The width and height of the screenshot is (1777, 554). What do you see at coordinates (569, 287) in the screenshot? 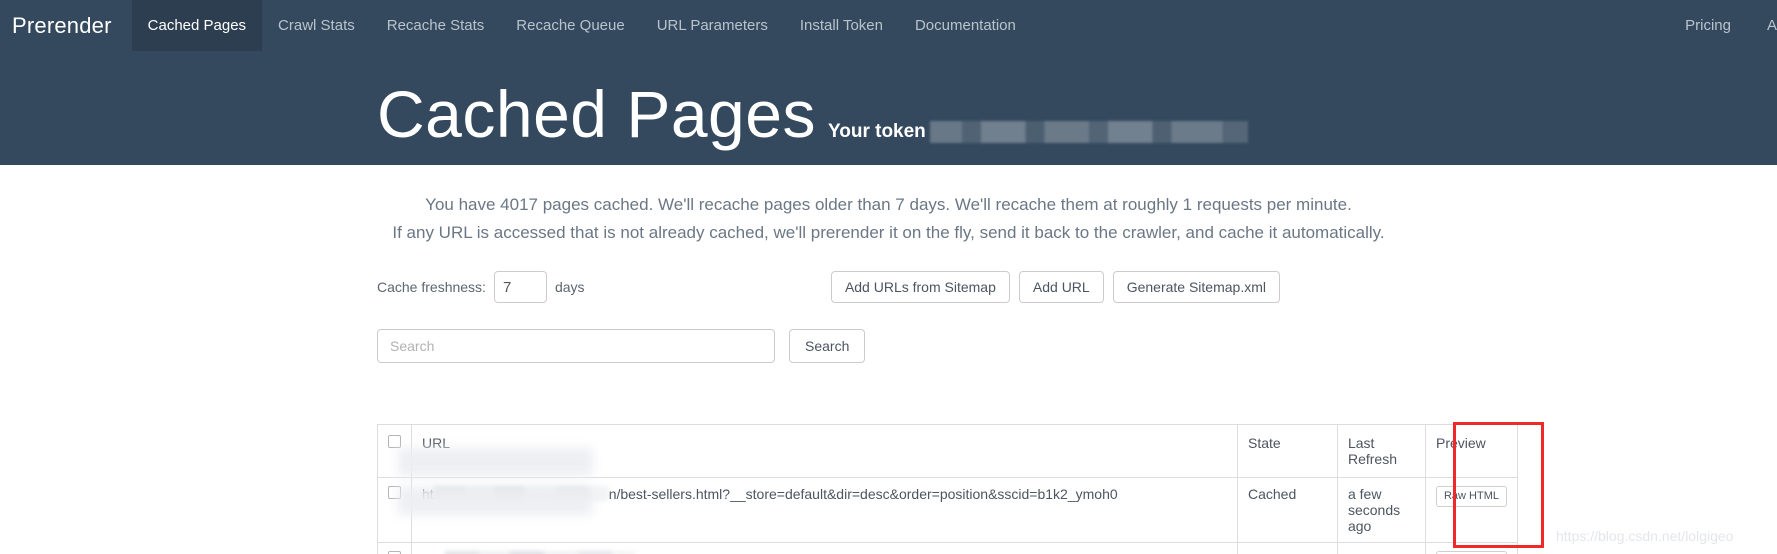
I see `cache-freshness-unit: days` at bounding box center [569, 287].